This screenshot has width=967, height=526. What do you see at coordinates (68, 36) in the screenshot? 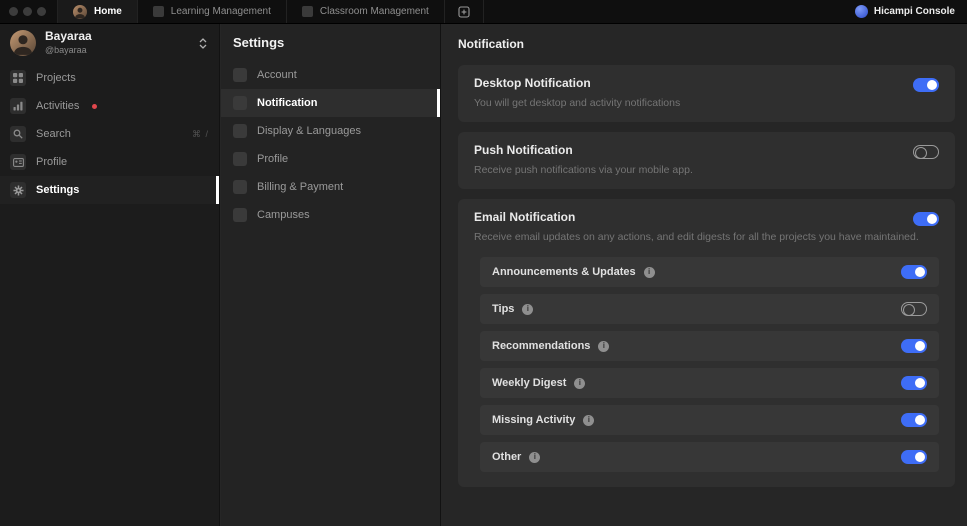
I see `user-name: Bayaraa` at bounding box center [68, 36].